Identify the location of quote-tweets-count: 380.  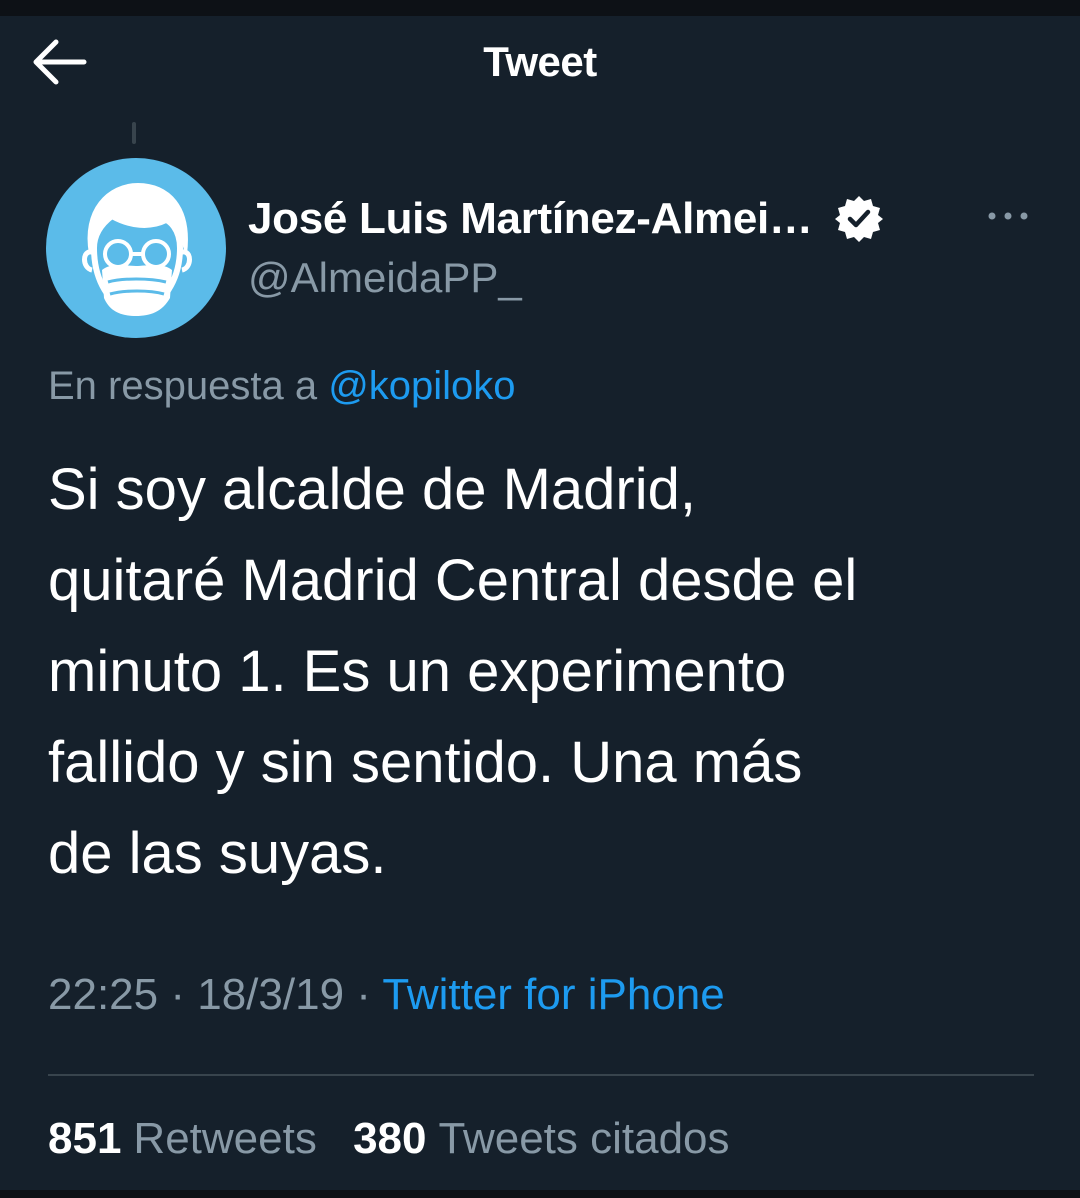
(390, 1138).